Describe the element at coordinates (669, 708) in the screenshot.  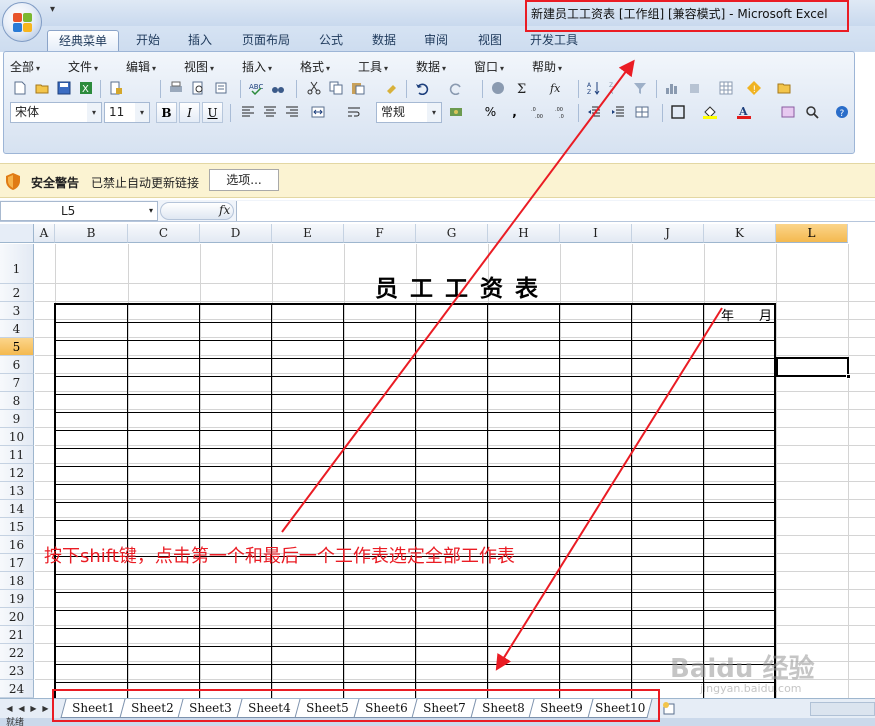
I see `insert-sheet-button` at that location.